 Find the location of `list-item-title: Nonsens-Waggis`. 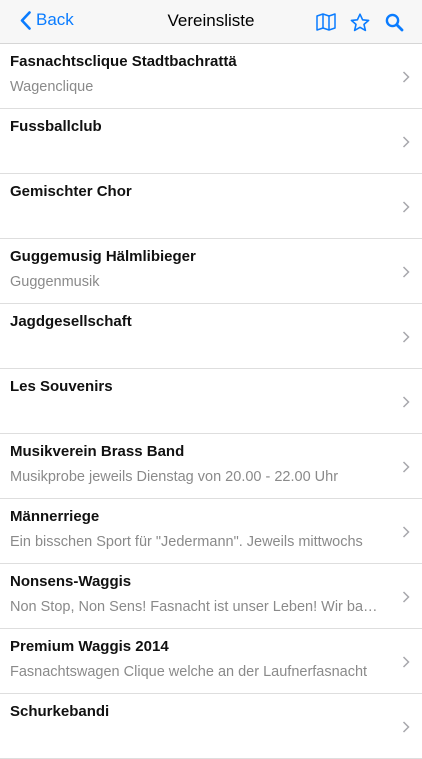

list-item-title: Nonsens-Waggis is located at coordinates (71, 581).